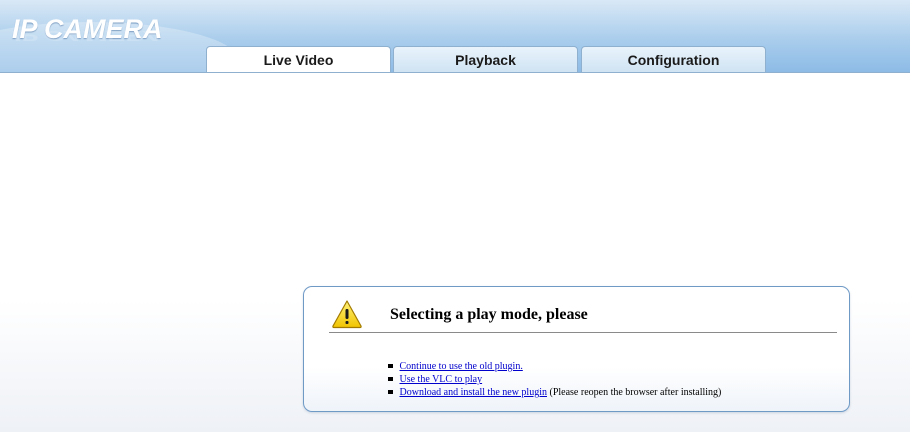 This screenshot has height=432, width=910. Describe the element at coordinates (461, 366) in the screenshot. I see `continue-old-plugin-link: Continue to use the old plugin.` at that location.